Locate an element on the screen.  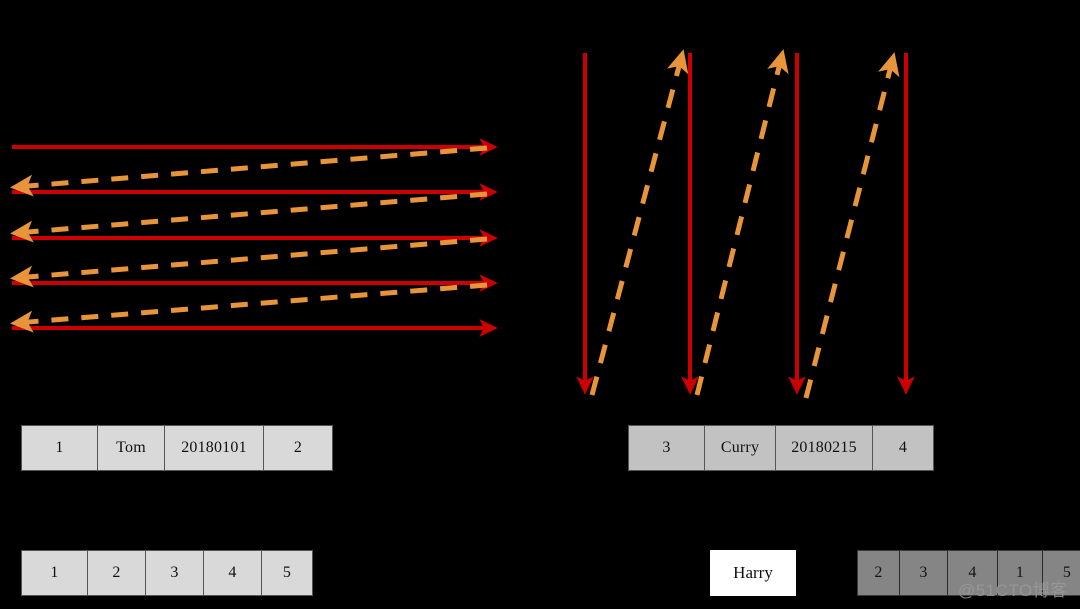
harry-label: Harry is located at coordinates (753, 572).